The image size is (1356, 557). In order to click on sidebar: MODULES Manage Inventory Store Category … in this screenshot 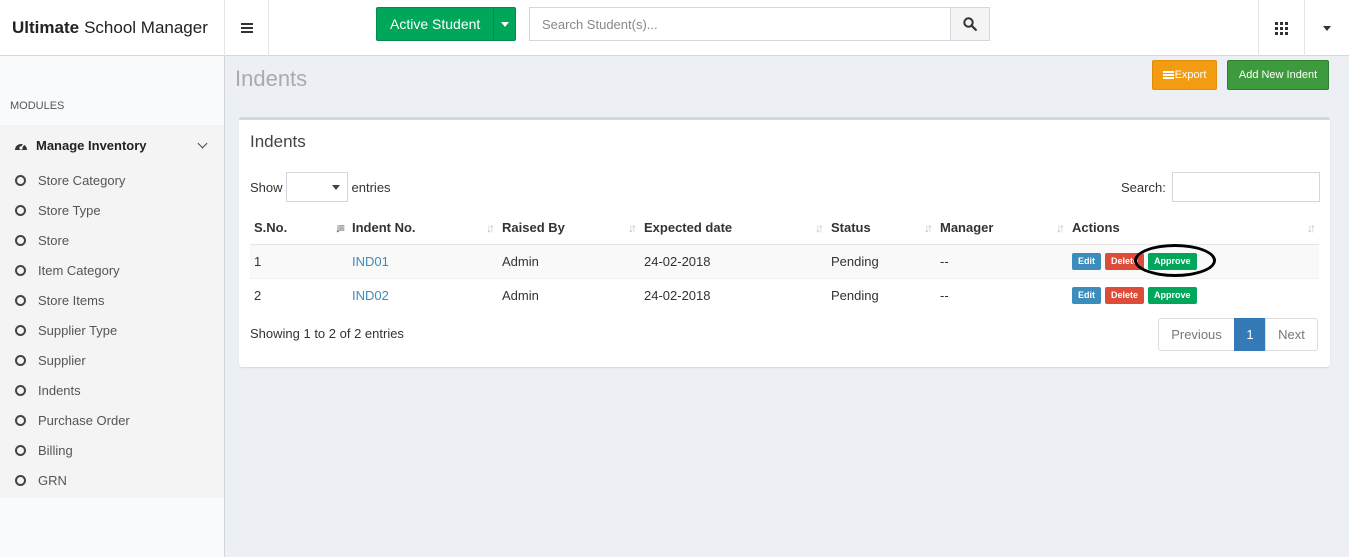, I will do `click(112, 306)`.